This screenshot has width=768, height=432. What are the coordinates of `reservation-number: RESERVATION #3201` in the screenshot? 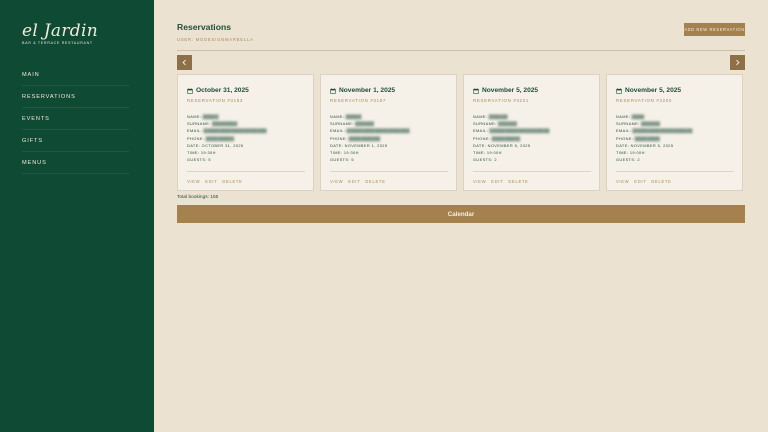 It's located at (501, 100).